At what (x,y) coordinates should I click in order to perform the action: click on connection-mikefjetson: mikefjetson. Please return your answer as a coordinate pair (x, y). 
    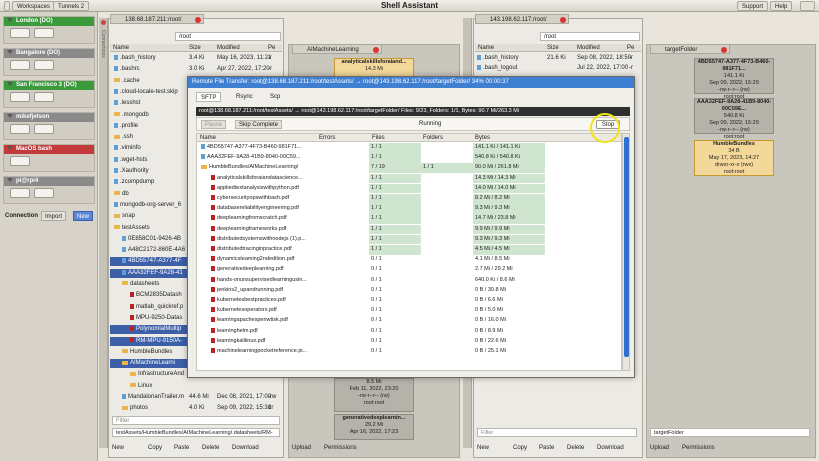
    Looking at the image, I should click on (49, 126).